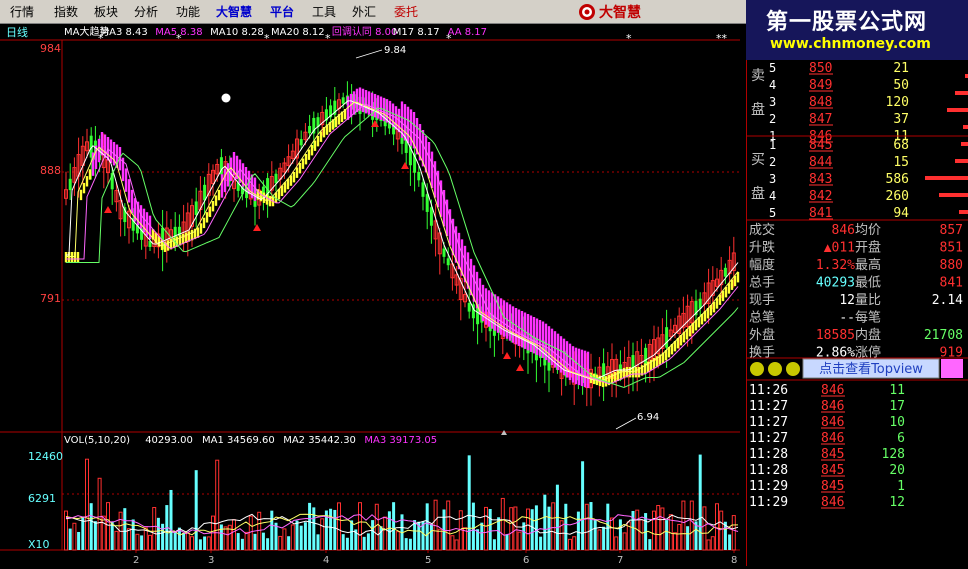 This screenshot has height=569, width=968. Describe the element at coordinates (282, 11) in the screenshot. I see `menu-platform: 平台` at that location.